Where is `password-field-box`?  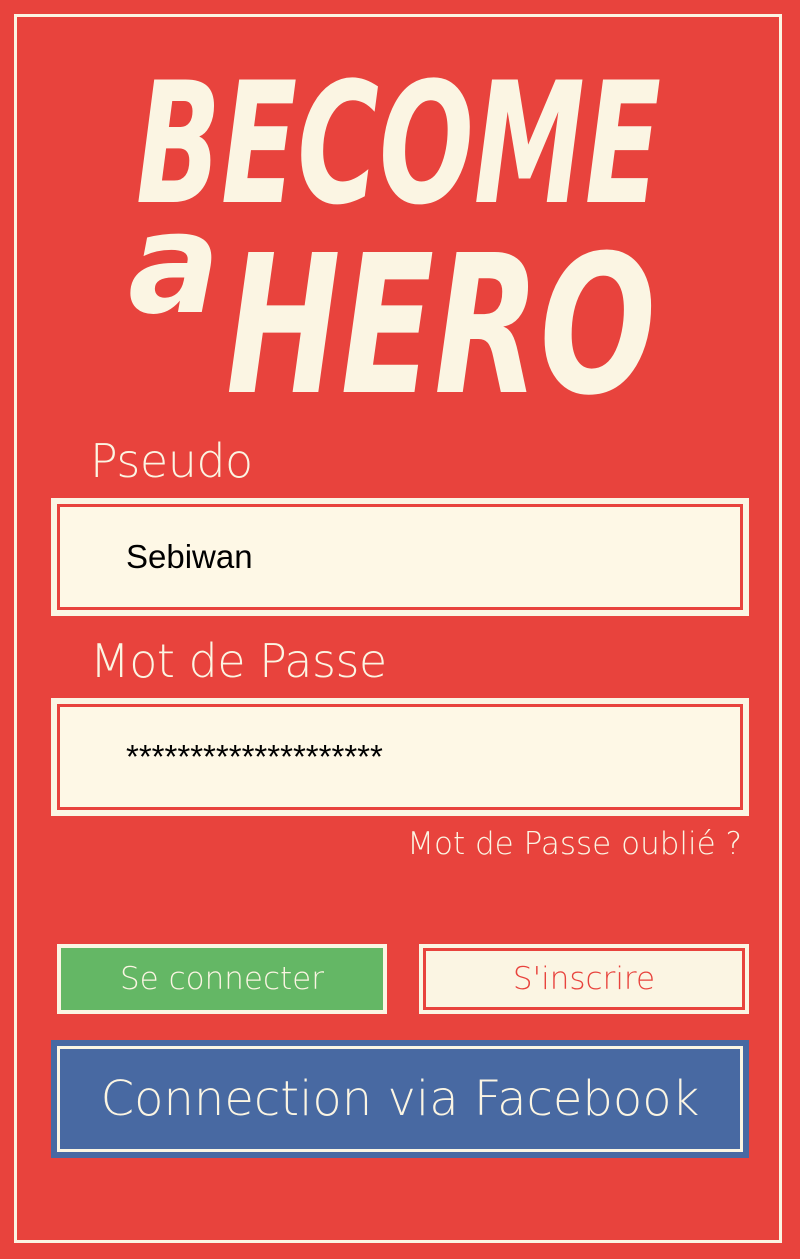
password-field-box is located at coordinates (400, 757).